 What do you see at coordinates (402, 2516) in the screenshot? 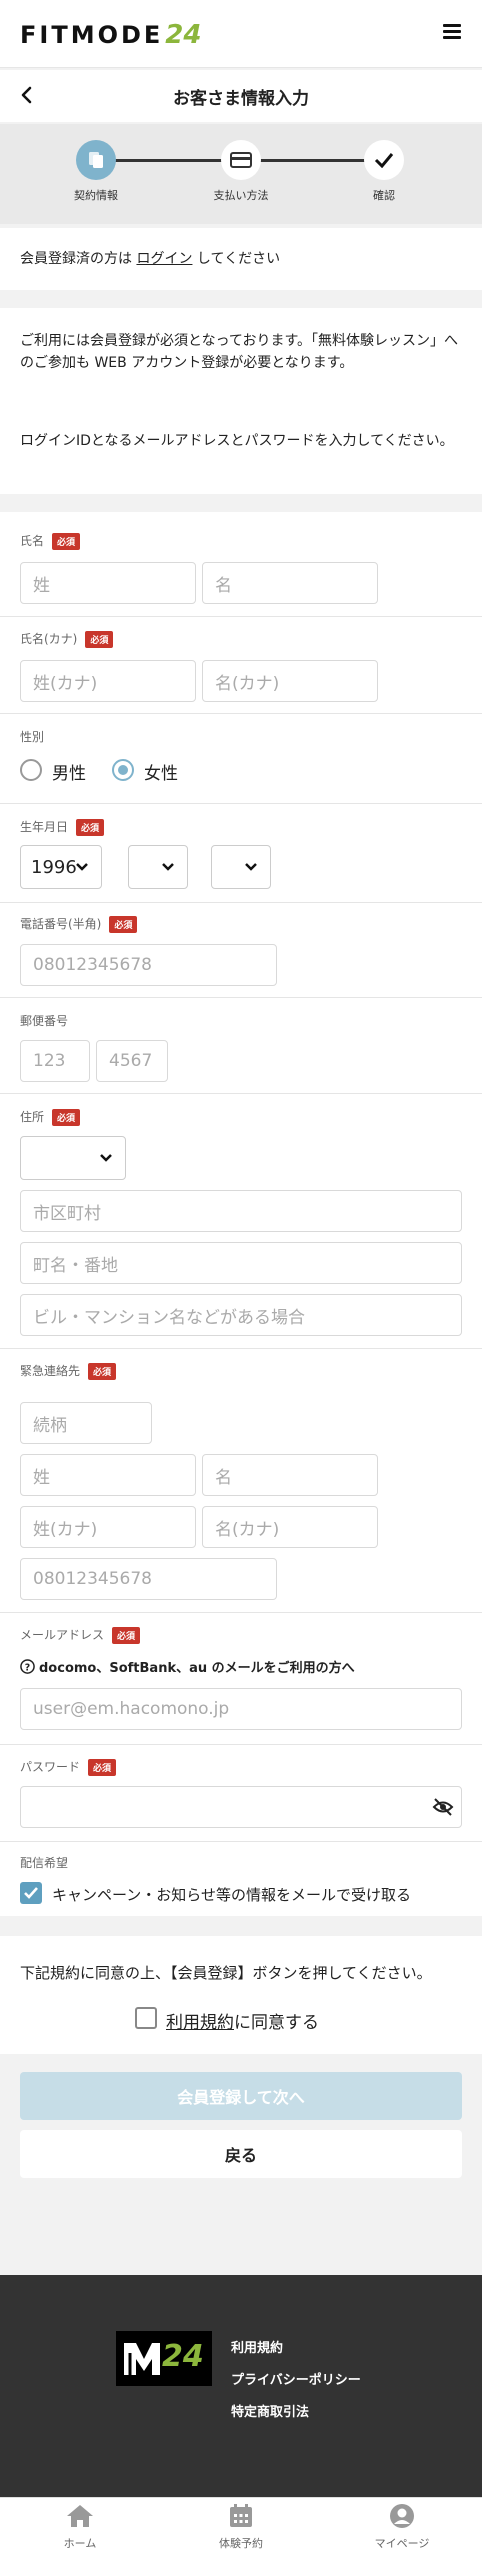
I see `user-icon` at bounding box center [402, 2516].